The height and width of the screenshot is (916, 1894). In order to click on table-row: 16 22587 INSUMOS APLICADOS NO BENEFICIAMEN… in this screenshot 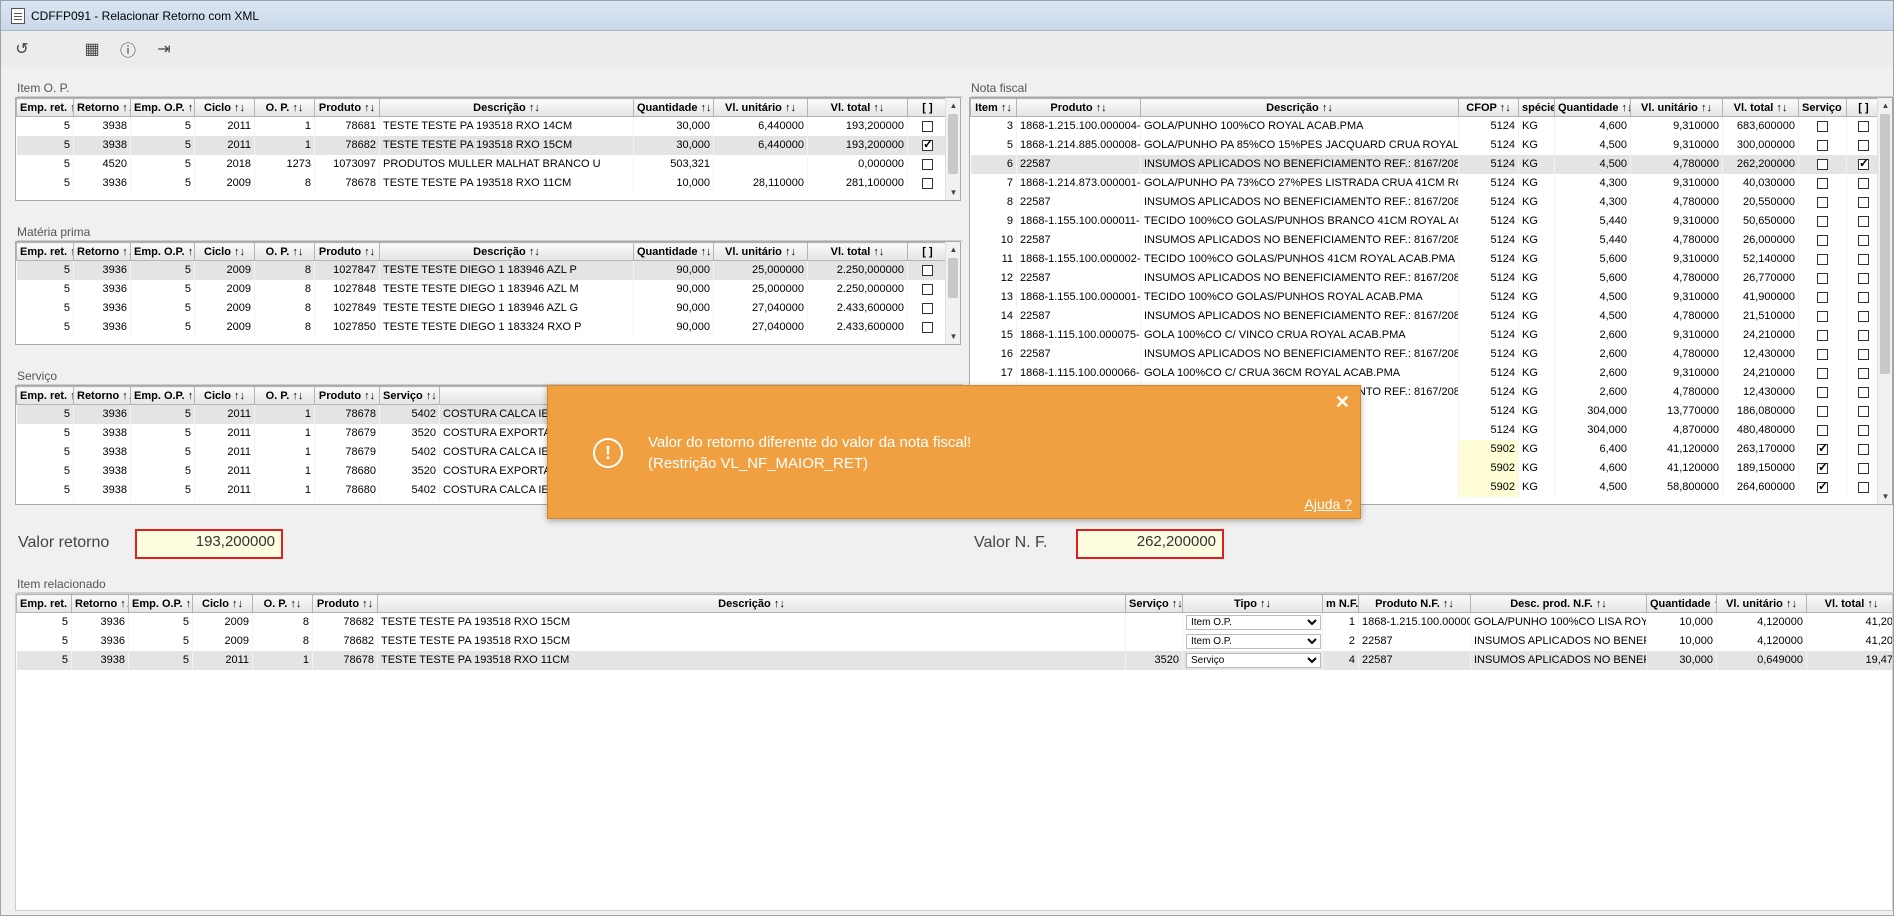, I will do `click(1425, 354)`.